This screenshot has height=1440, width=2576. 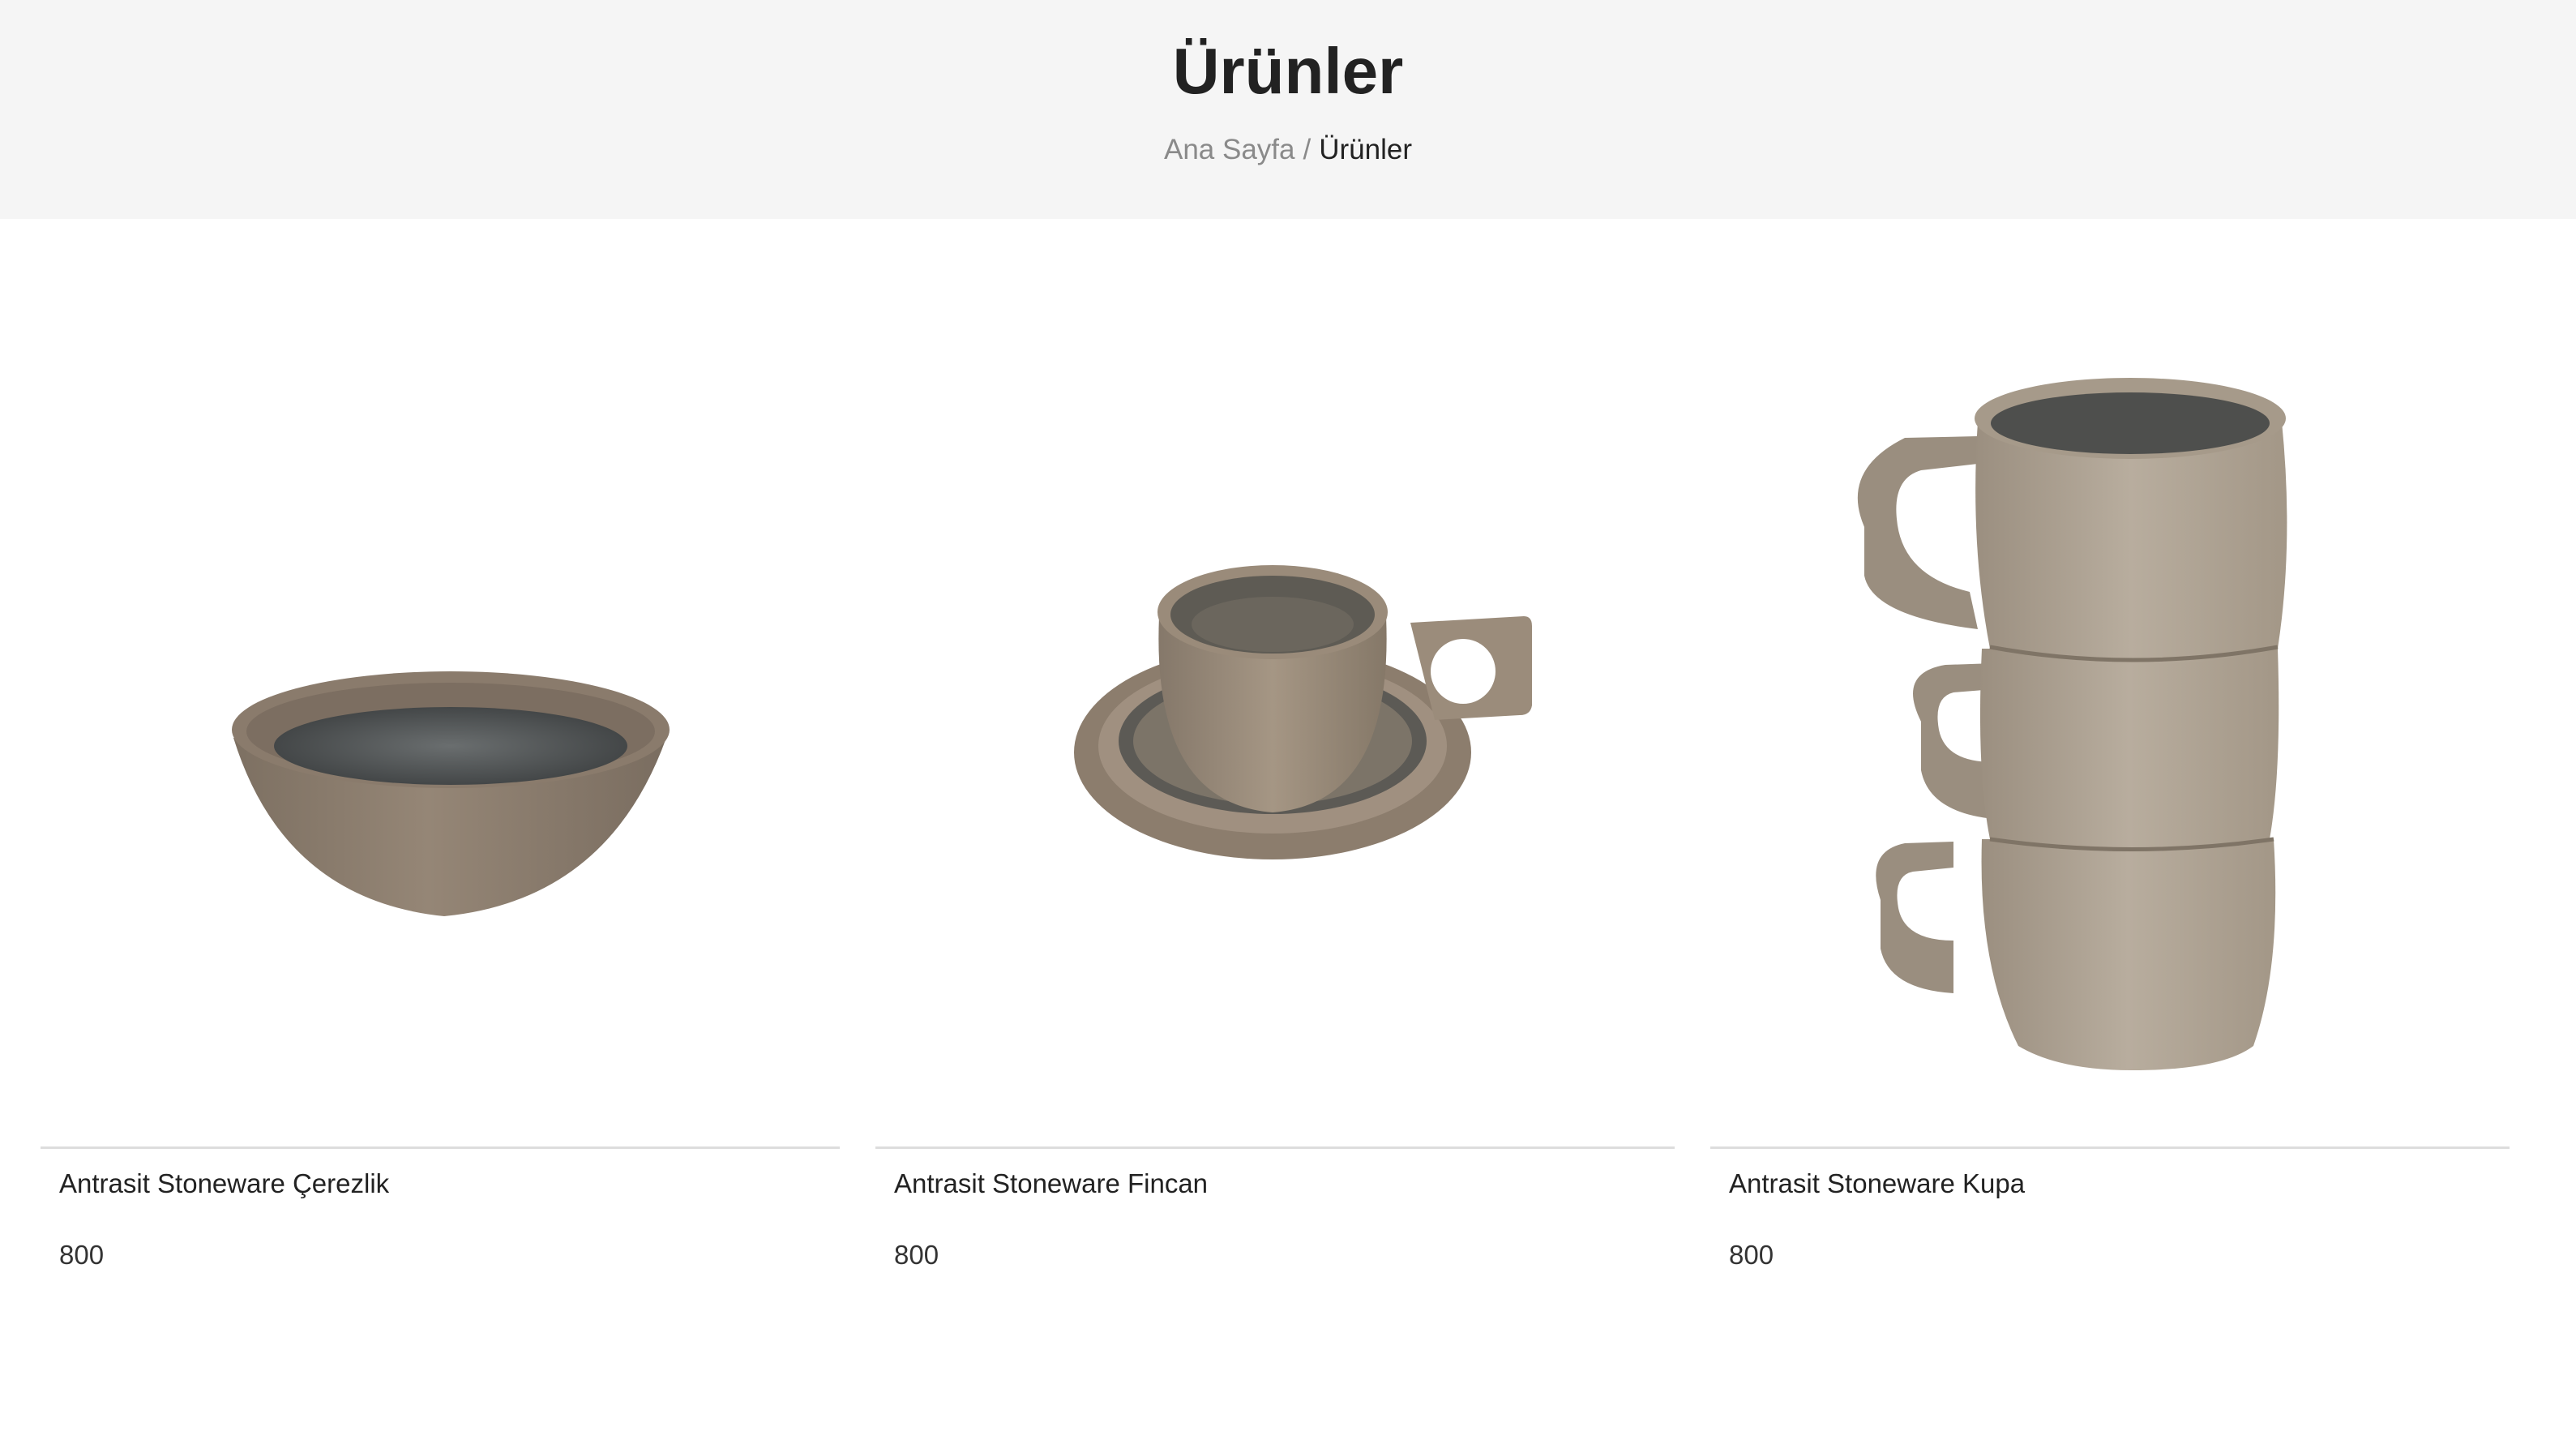 What do you see at coordinates (224, 1184) in the screenshot?
I see `product-name: Antrasit Stoneware Çerezlik` at bounding box center [224, 1184].